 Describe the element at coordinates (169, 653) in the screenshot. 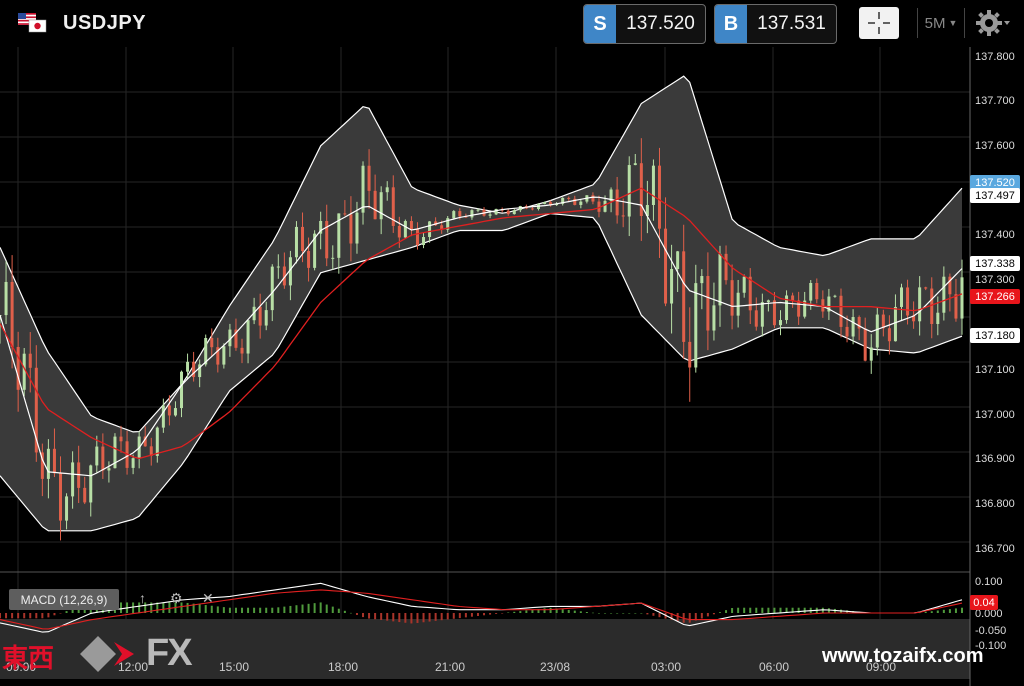

I see `watermark-fx: FX` at that location.